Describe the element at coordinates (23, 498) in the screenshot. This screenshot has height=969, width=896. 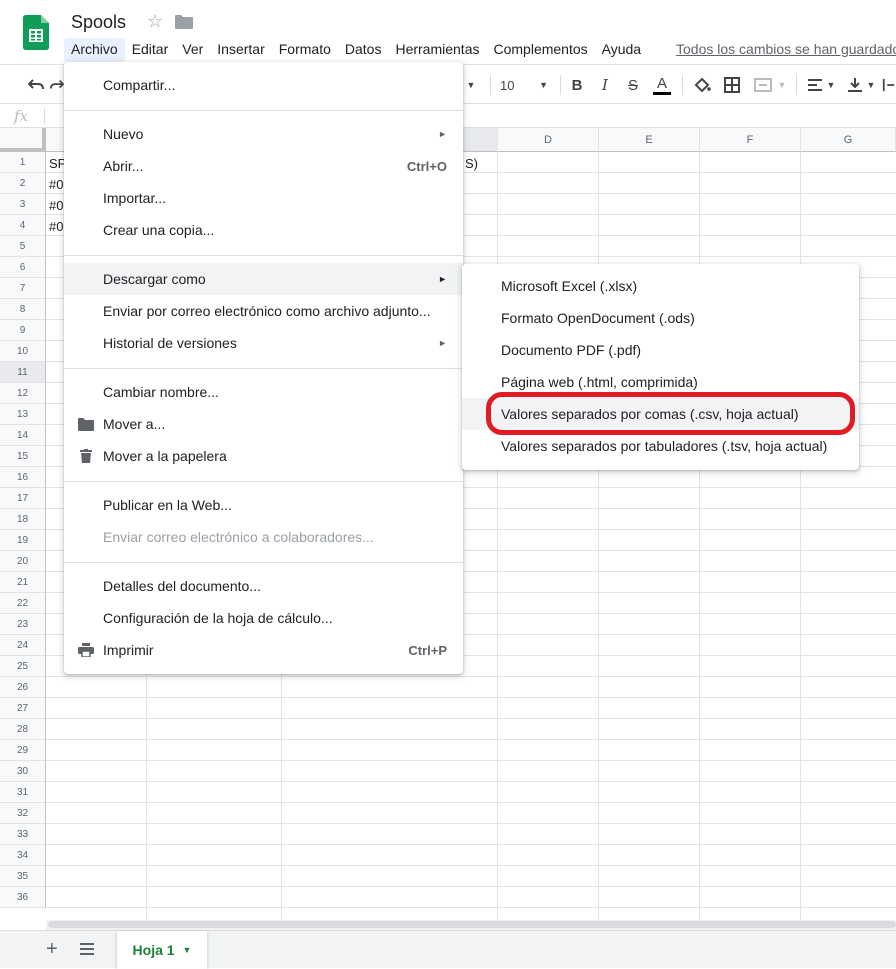
I see `row-header-17: 17` at that location.